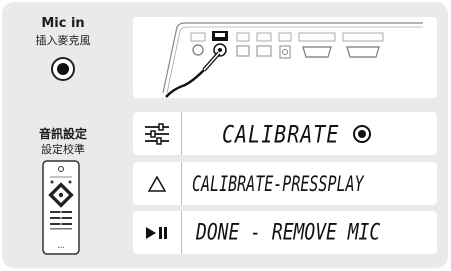 This screenshot has height=271, width=451. Describe the element at coordinates (281, 133) in the screenshot. I see `lcd-display-text: CALIBRATE` at that location.